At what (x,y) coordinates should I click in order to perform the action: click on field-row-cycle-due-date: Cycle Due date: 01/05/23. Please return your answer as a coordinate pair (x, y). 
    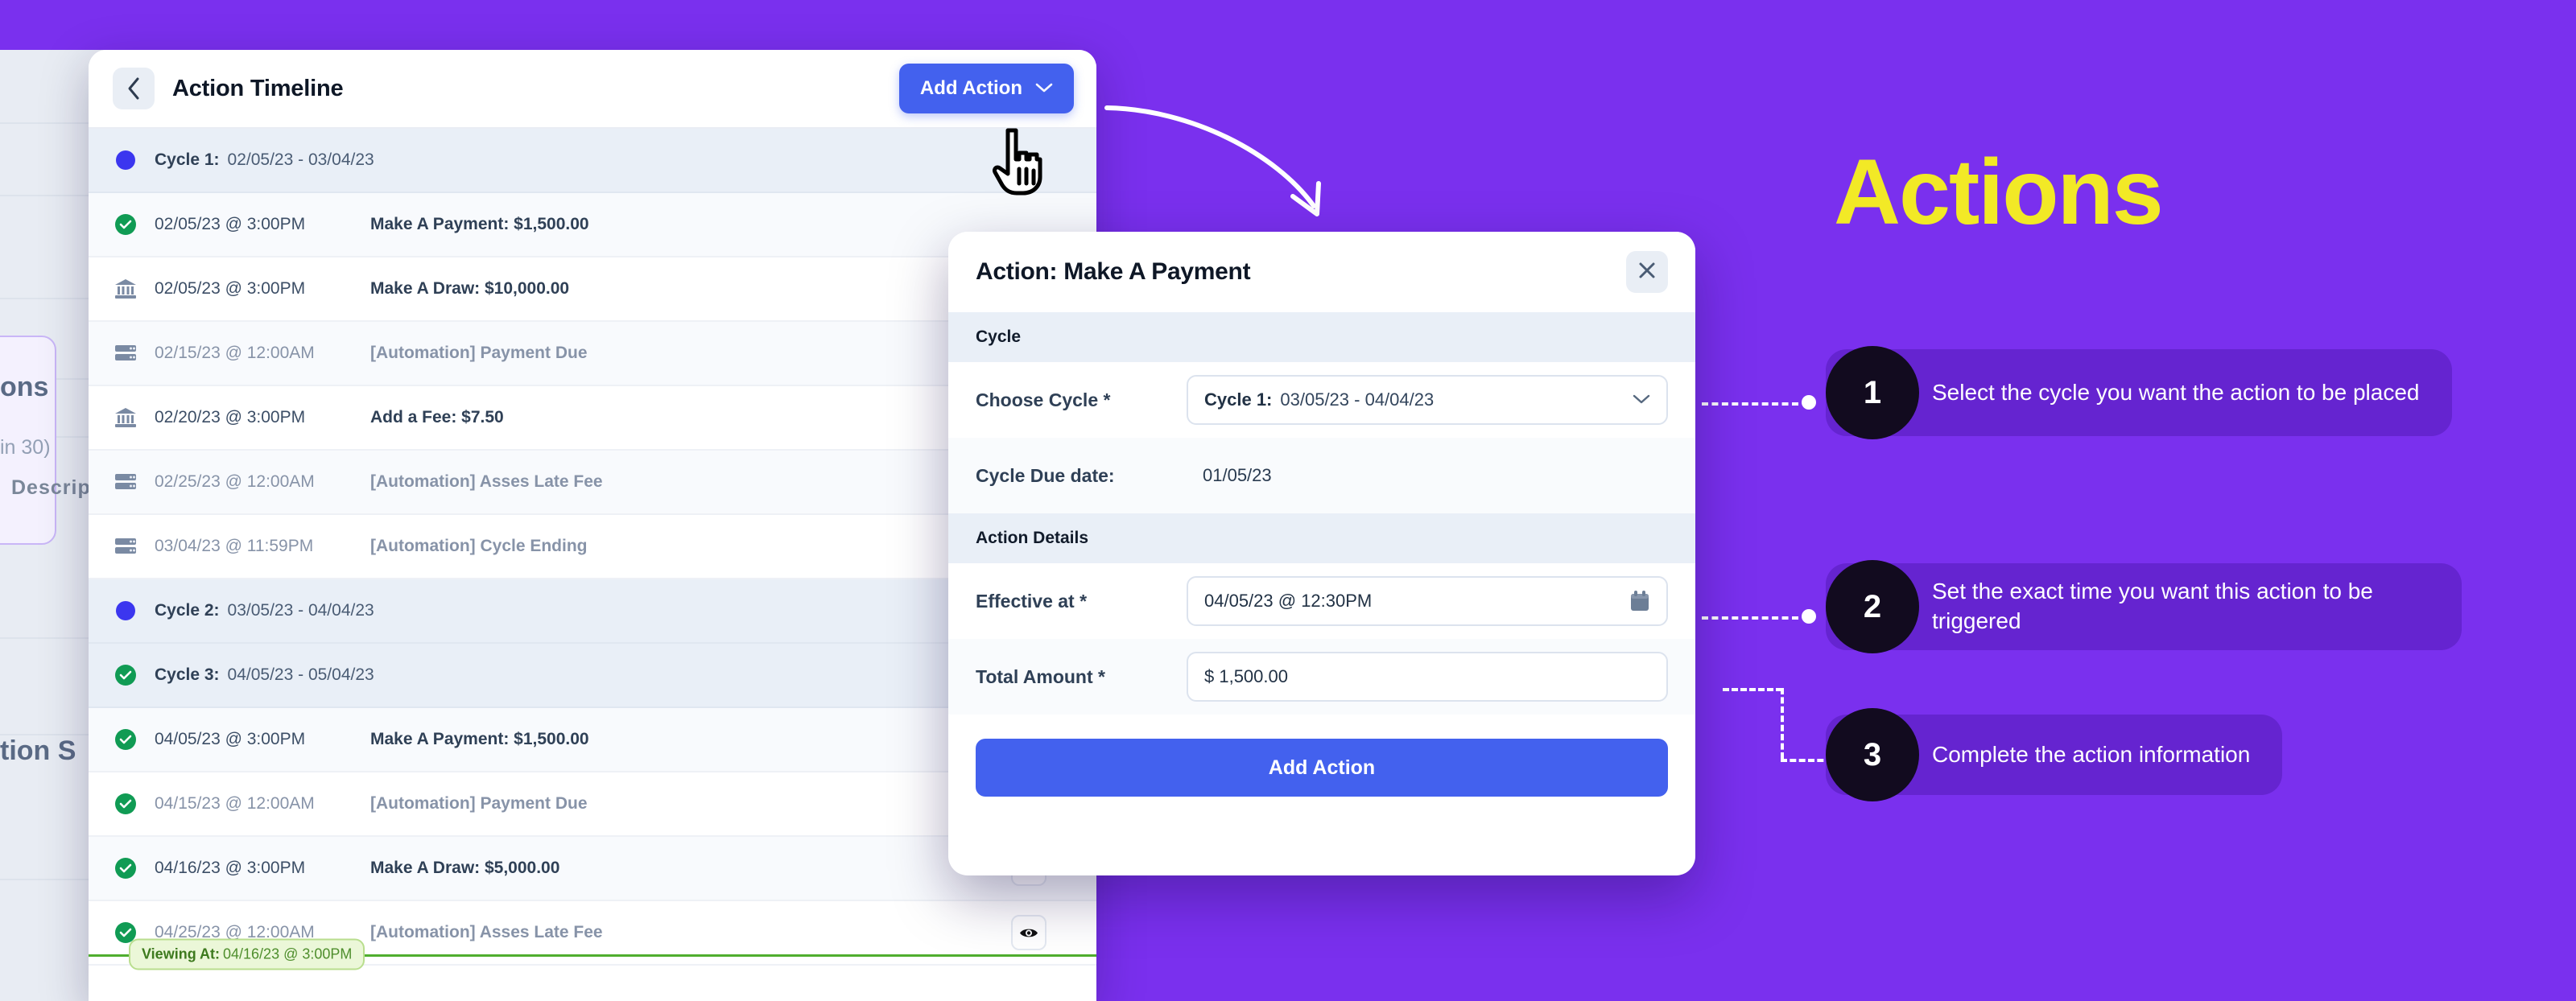
    Looking at the image, I should click on (1321, 476).